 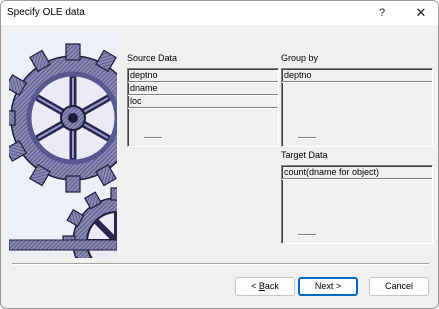 I want to click on source-data-label: Source Data, so click(x=152, y=58).